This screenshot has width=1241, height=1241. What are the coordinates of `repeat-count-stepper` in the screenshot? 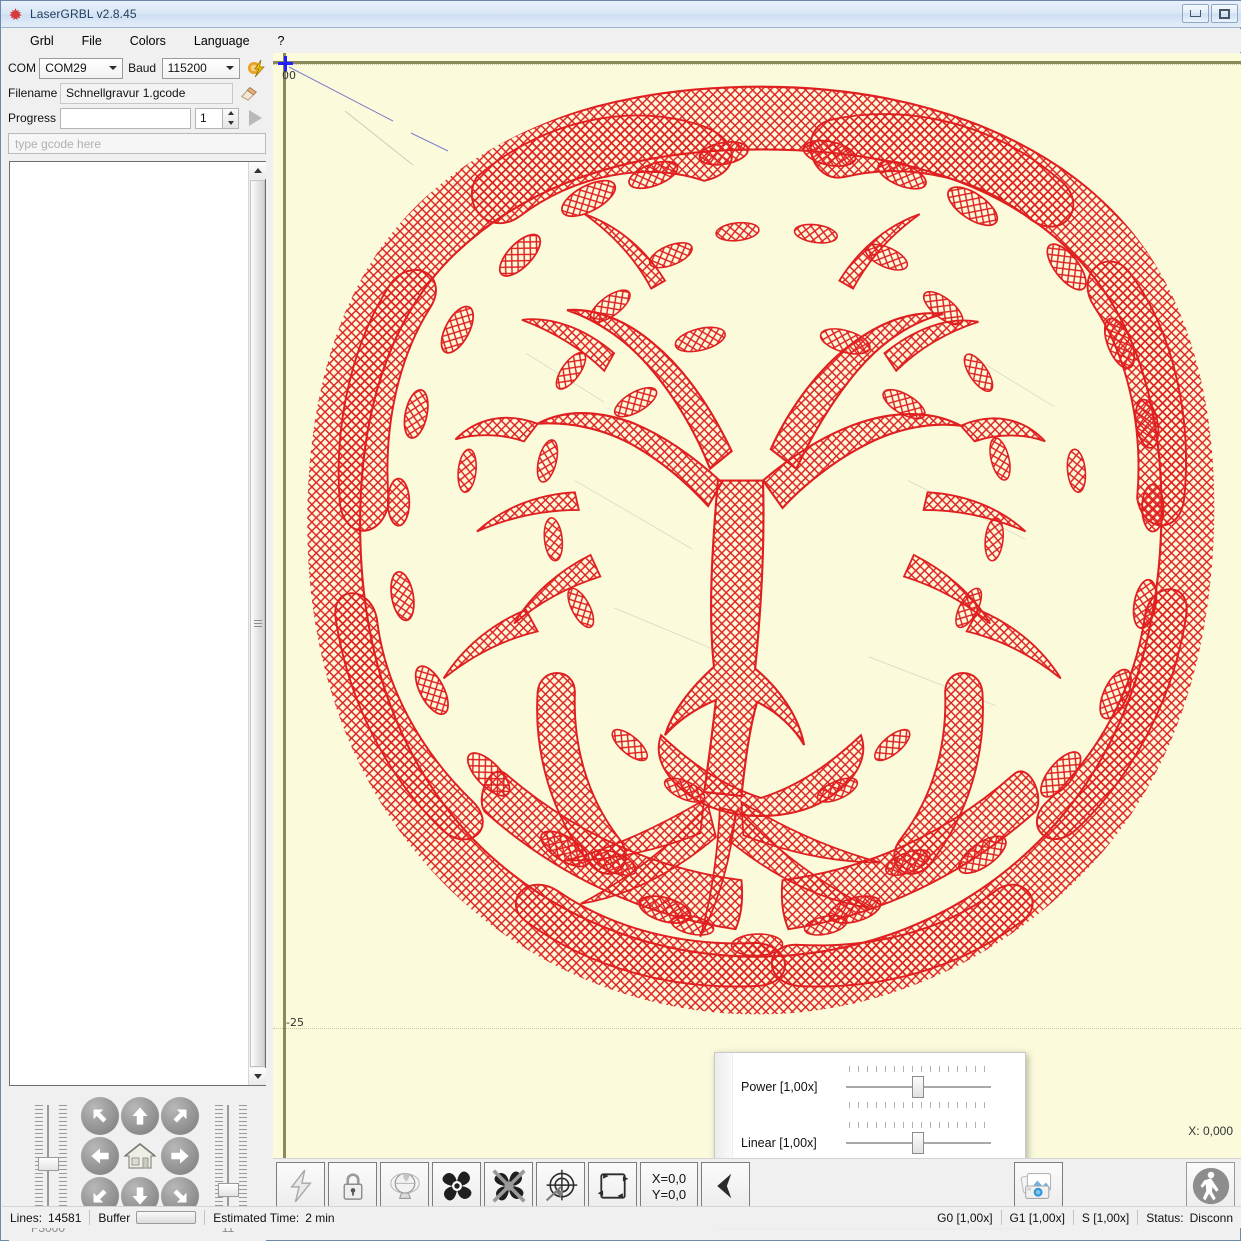 It's located at (231, 118).